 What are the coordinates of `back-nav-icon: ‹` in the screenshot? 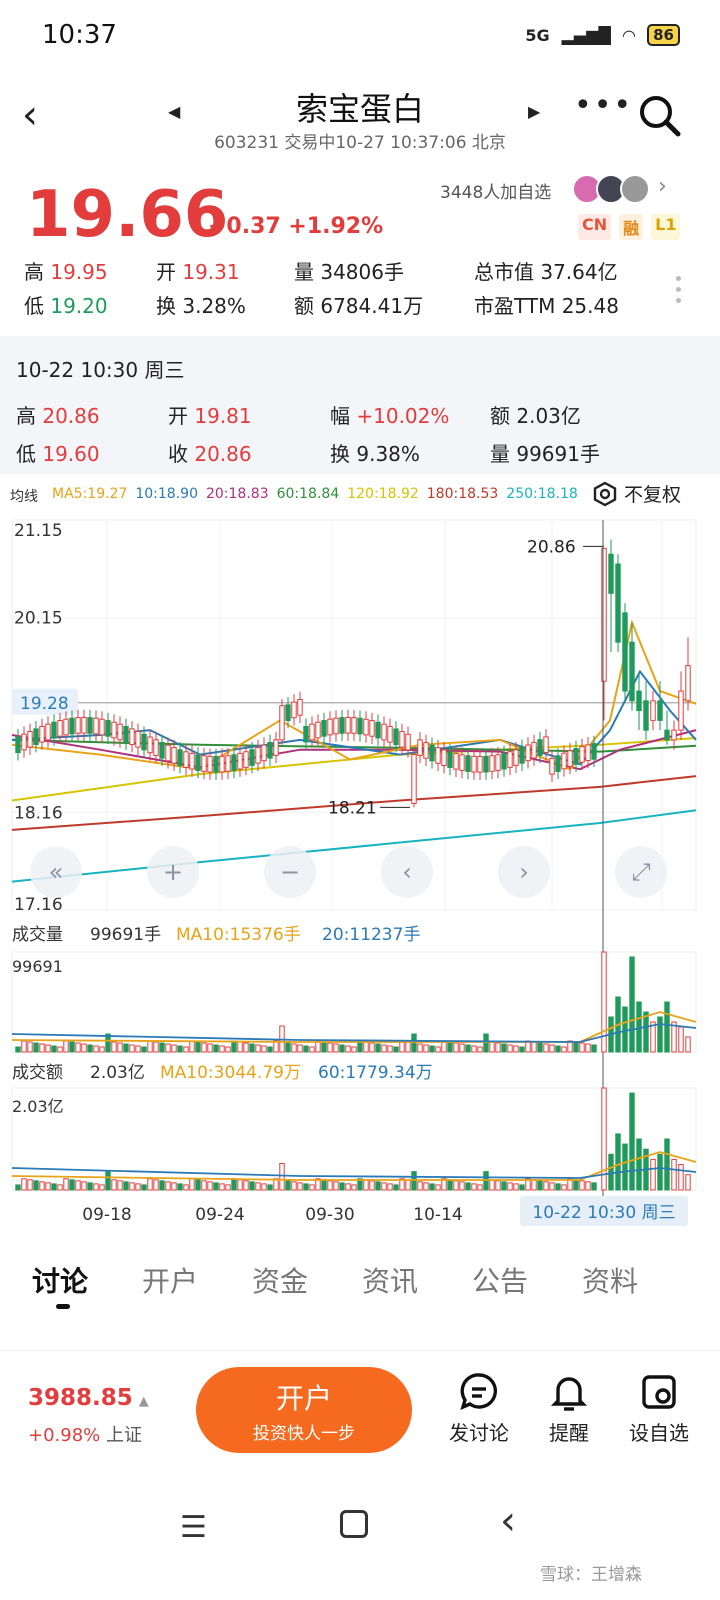 It's located at (508, 1521).